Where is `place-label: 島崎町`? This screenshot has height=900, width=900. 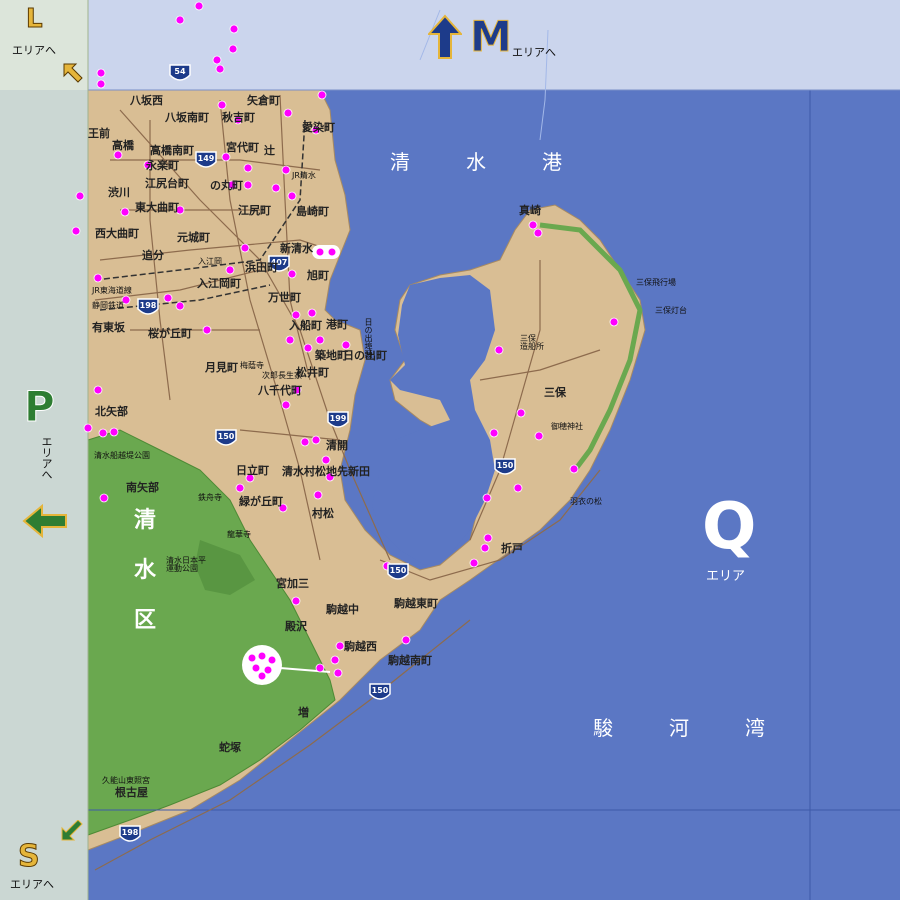
place-label: 島崎町 is located at coordinates (312, 211).